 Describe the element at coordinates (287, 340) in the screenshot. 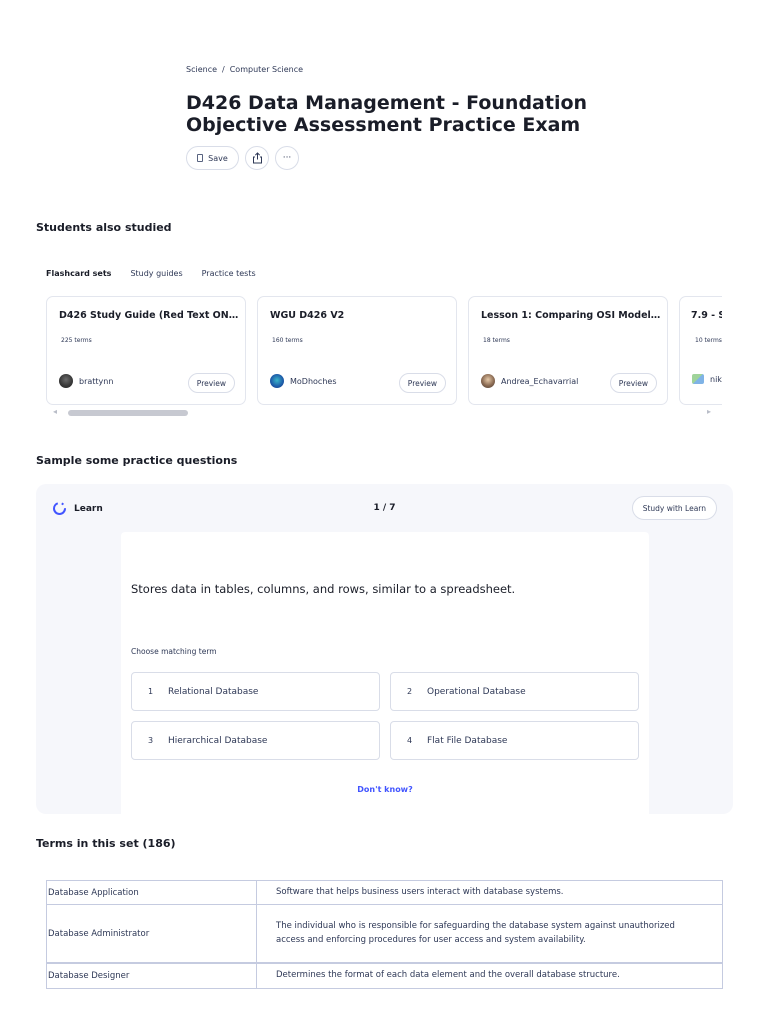

I see `card-terms: 160 terms` at that location.